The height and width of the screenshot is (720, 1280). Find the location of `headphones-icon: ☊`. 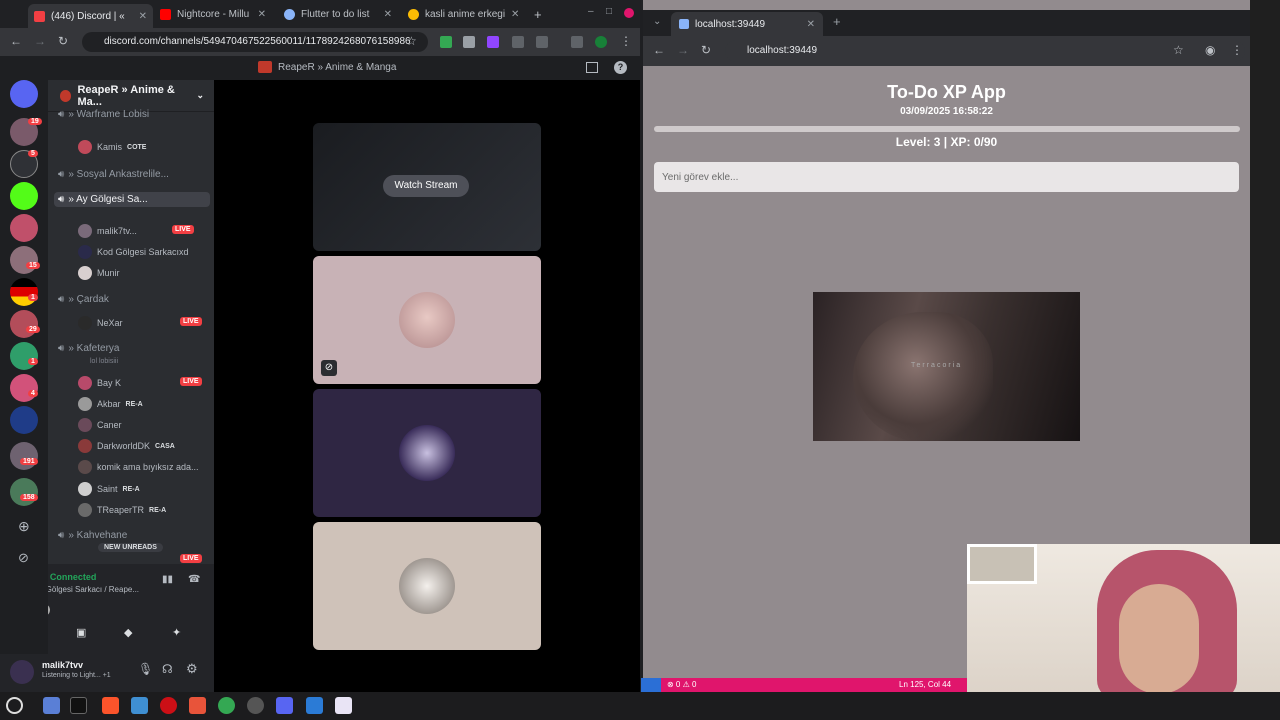

headphones-icon: ☊ is located at coordinates (167, 669).